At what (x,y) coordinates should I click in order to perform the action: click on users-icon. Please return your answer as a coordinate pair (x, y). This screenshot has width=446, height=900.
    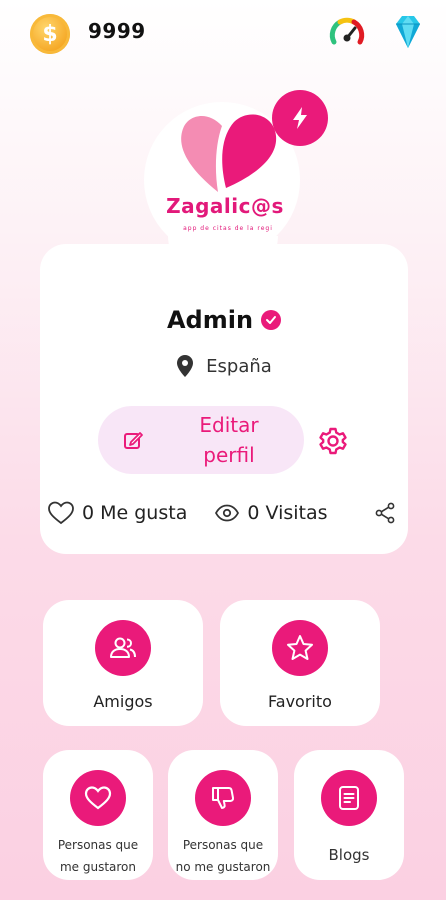
    Looking at the image, I should click on (123, 647).